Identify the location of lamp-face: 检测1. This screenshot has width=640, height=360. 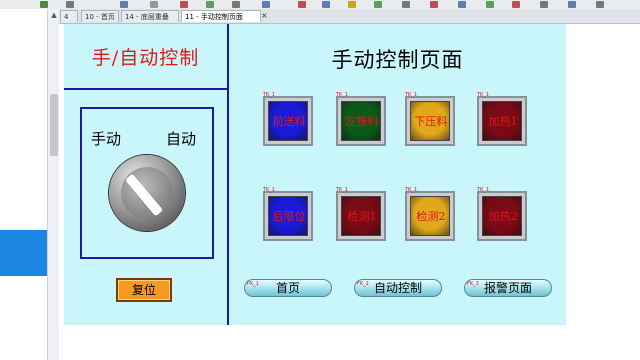
(361, 216).